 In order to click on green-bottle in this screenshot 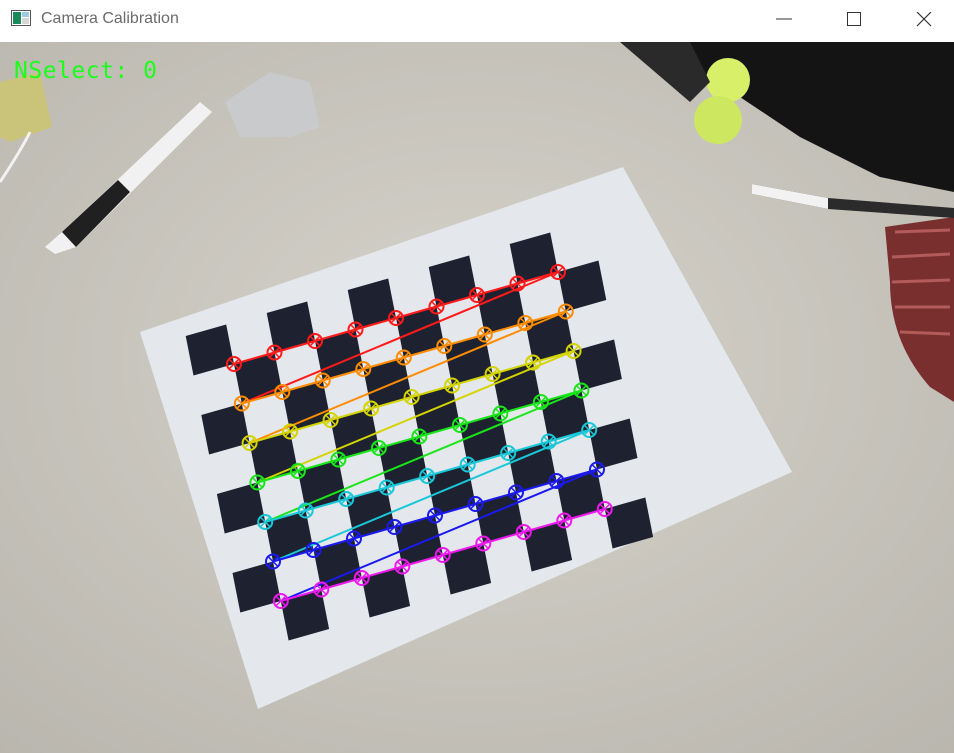, I will do `click(728, 80)`.